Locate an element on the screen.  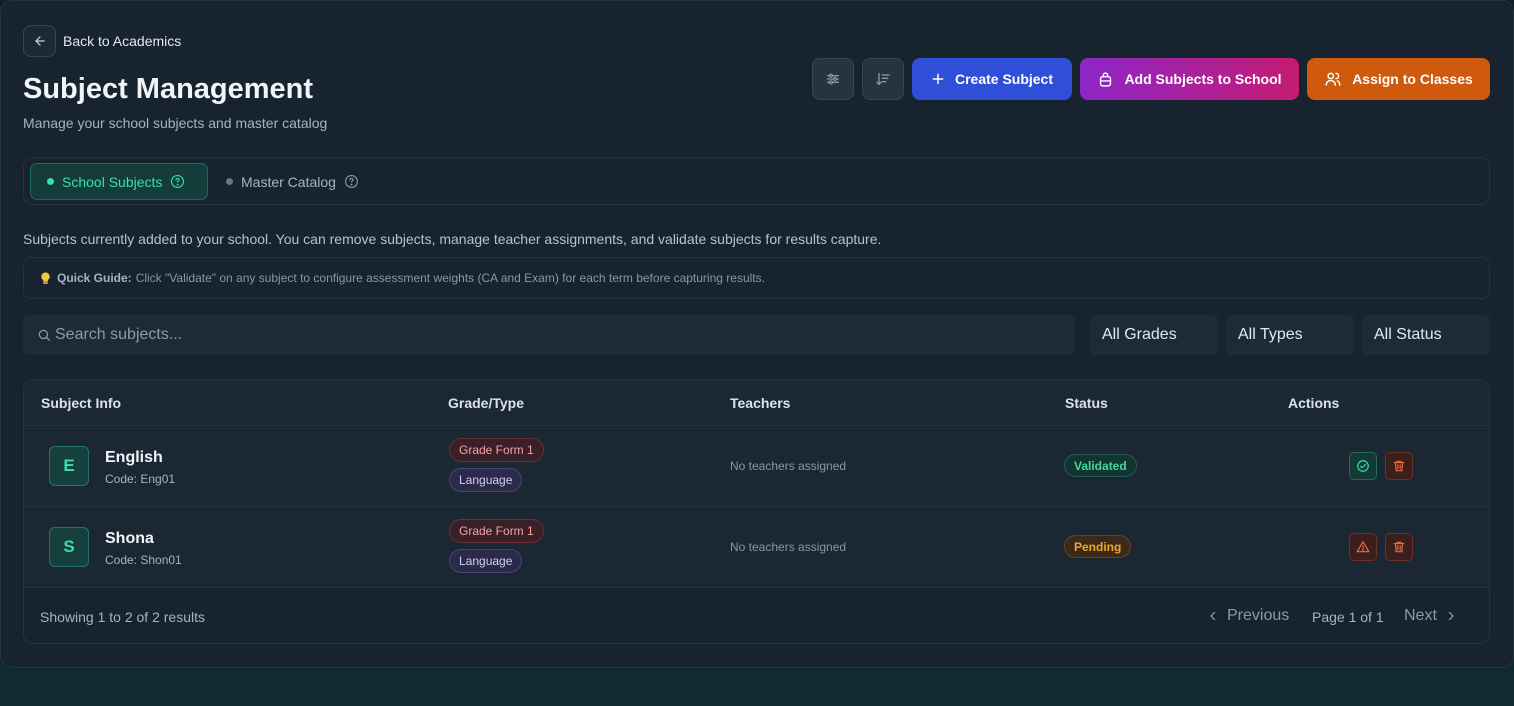
arrow-left-icon is located at coordinates (39, 41).